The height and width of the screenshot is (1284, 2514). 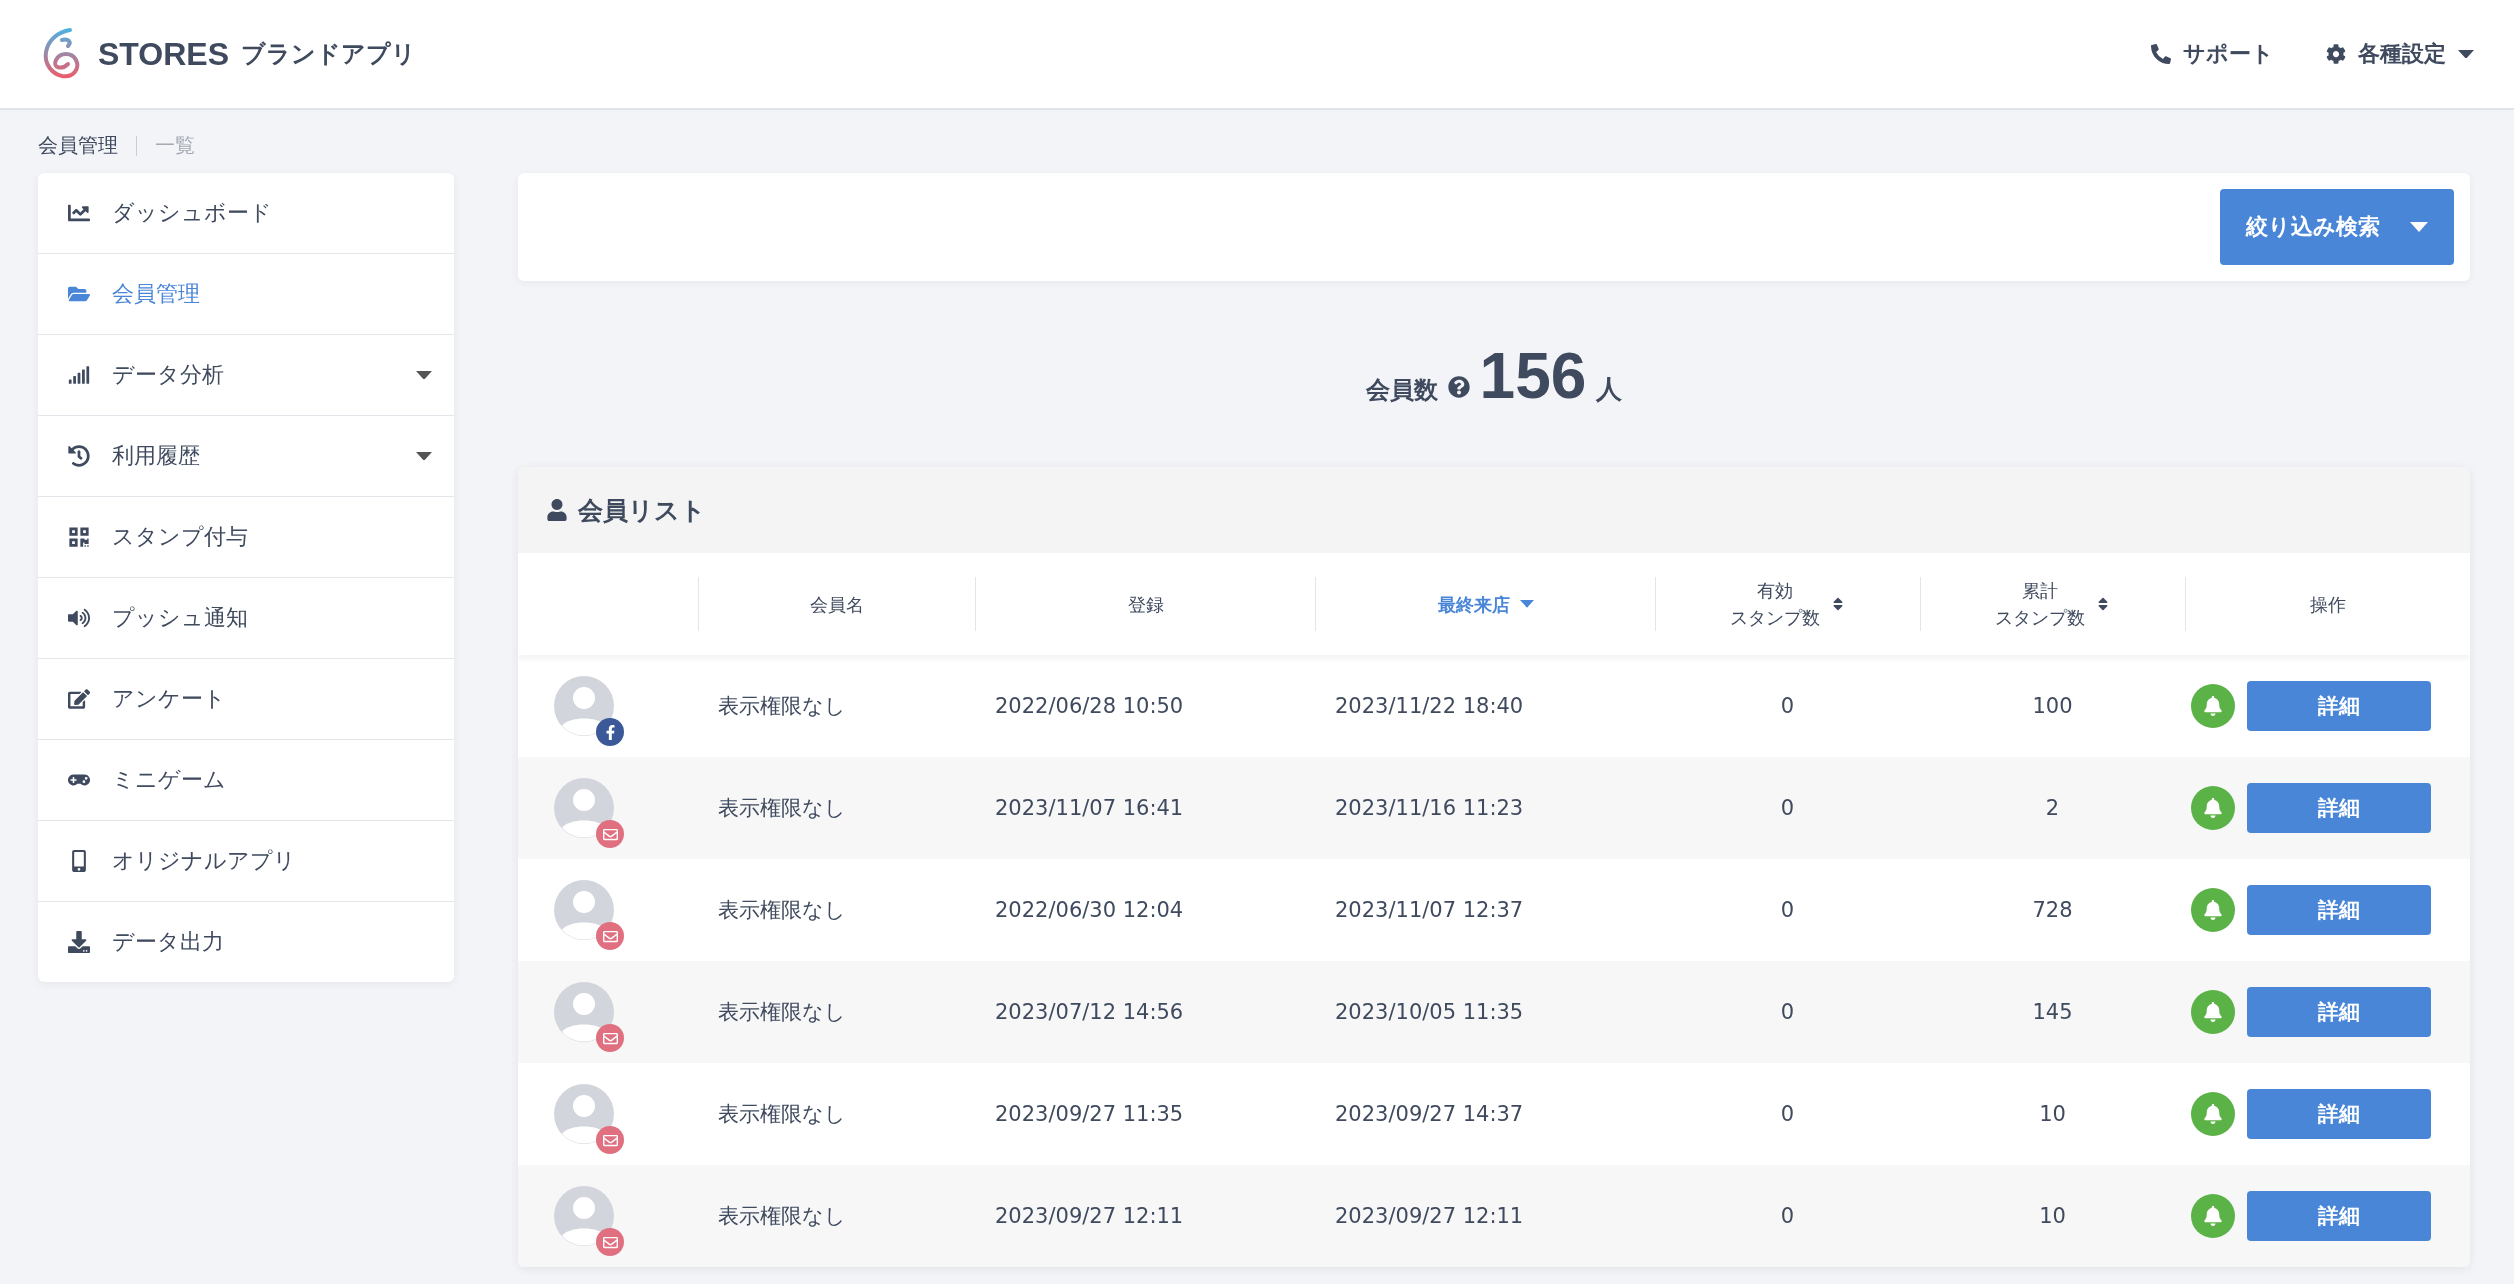 What do you see at coordinates (2419, 227) in the screenshot?
I see `caret-icon` at bounding box center [2419, 227].